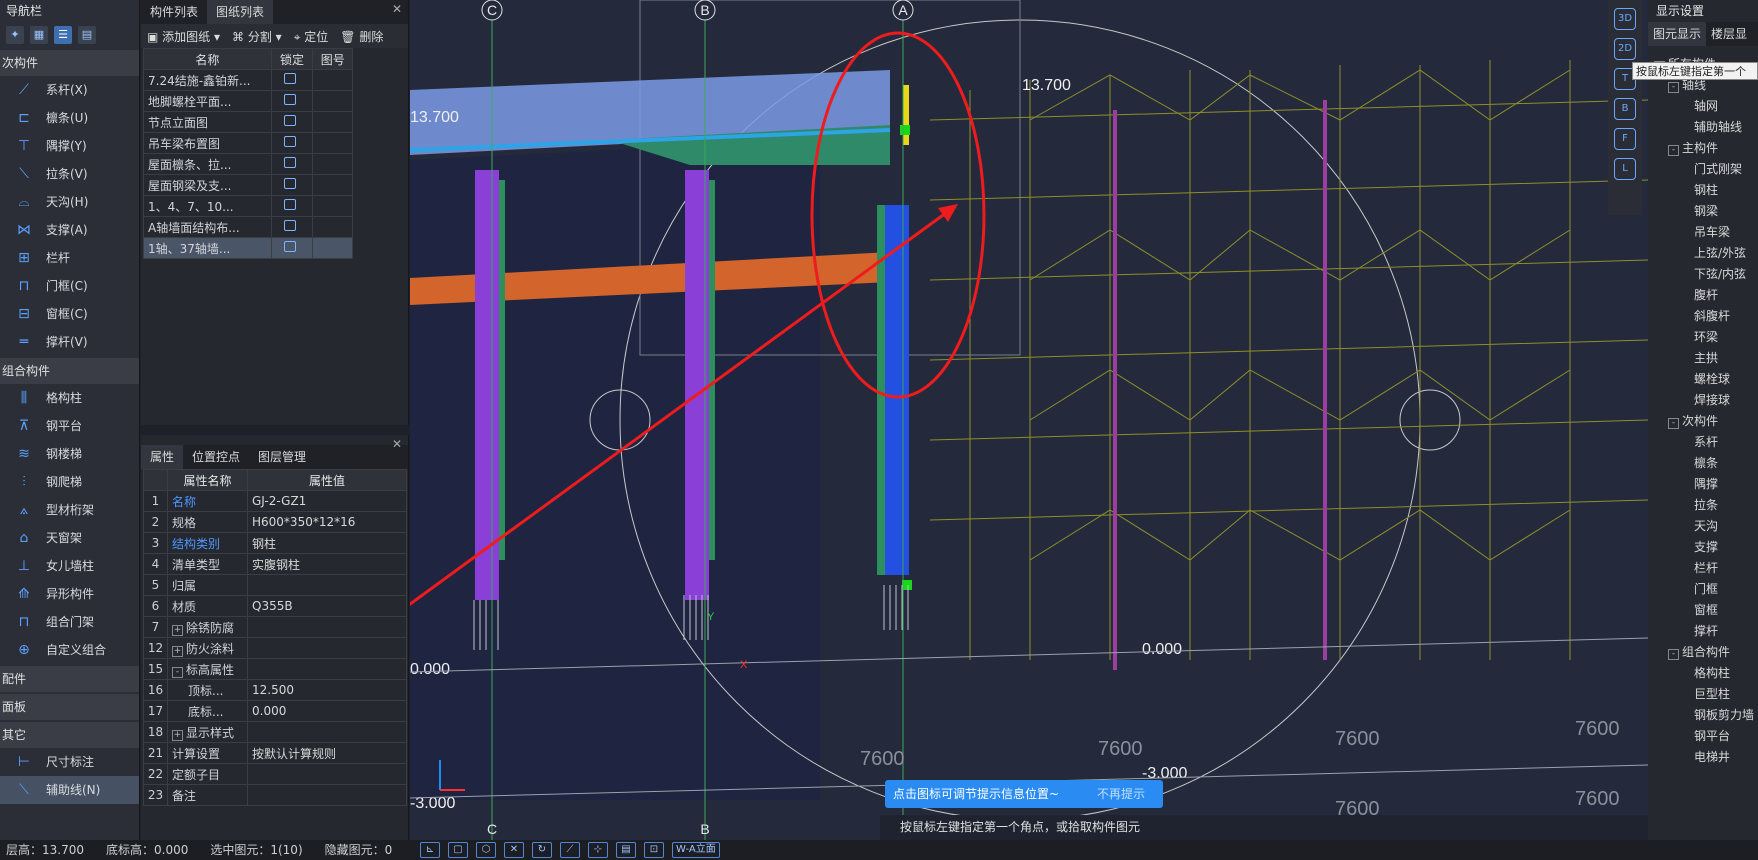 This screenshot has height=860, width=1758. I want to click on split-button: ⌘ 分割 ▾, so click(257, 36).